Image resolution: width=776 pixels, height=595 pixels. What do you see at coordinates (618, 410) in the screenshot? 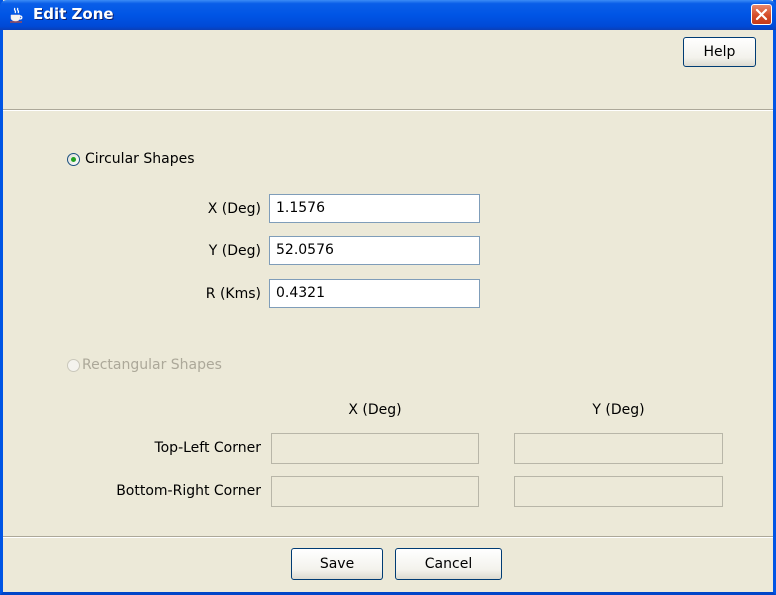
I see `column-header-y-deg: Y (Deg)` at bounding box center [618, 410].